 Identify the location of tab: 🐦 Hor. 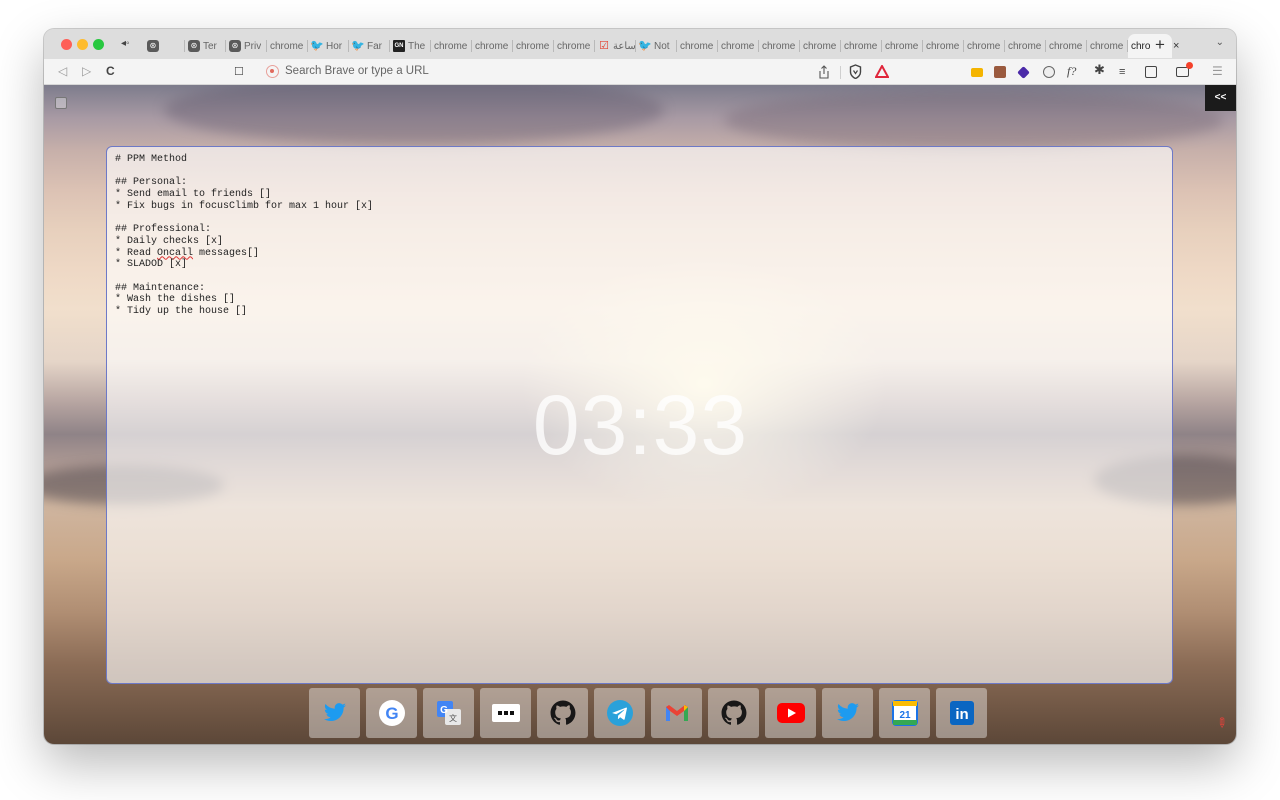
(328, 46).